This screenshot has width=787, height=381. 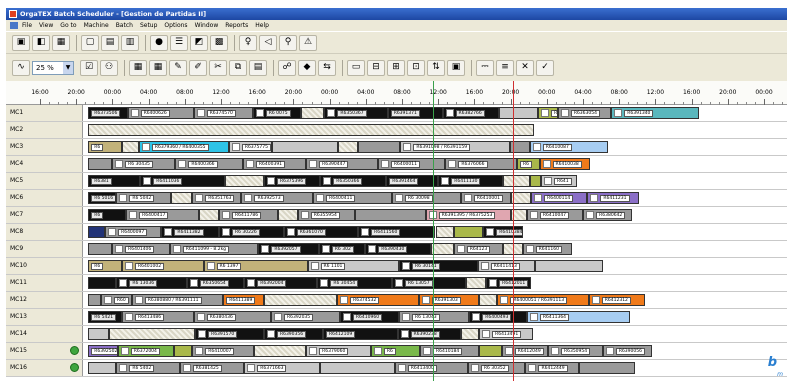 I want to click on batch-bar: R6 5402, so click(x=148, y=368).